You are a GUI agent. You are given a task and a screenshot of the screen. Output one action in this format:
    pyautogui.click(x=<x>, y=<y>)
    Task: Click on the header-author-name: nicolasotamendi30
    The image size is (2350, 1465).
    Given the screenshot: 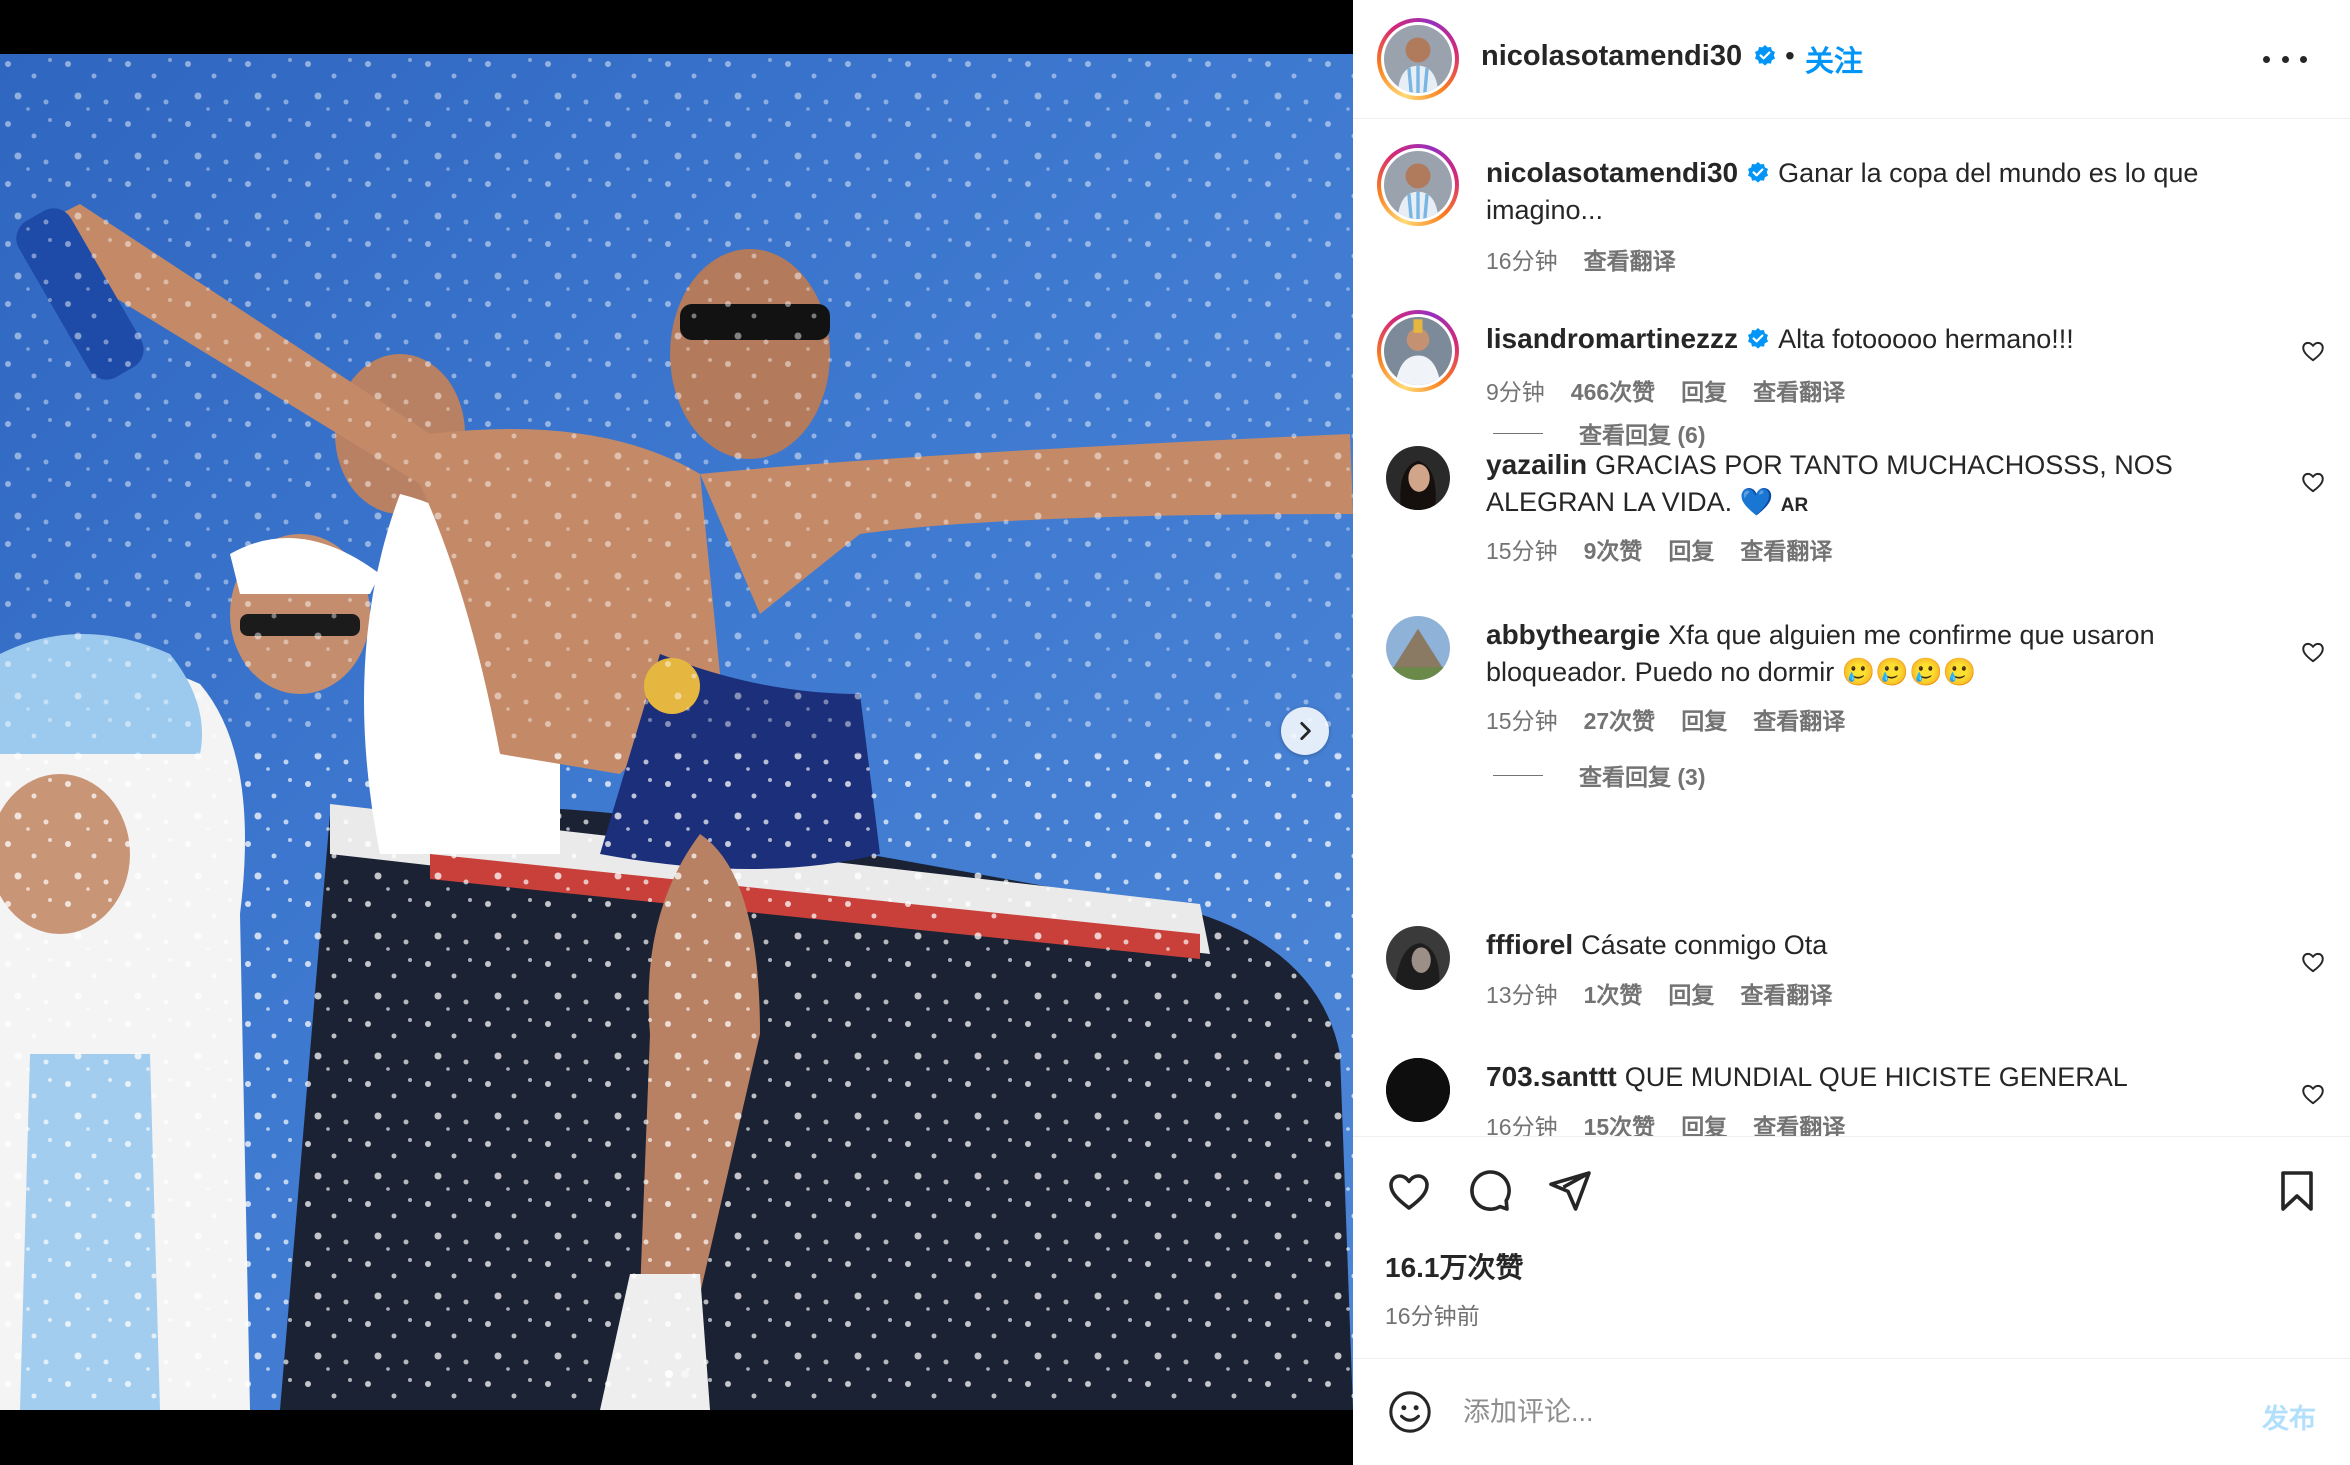 What is the action you would take?
    pyautogui.click(x=1629, y=56)
    